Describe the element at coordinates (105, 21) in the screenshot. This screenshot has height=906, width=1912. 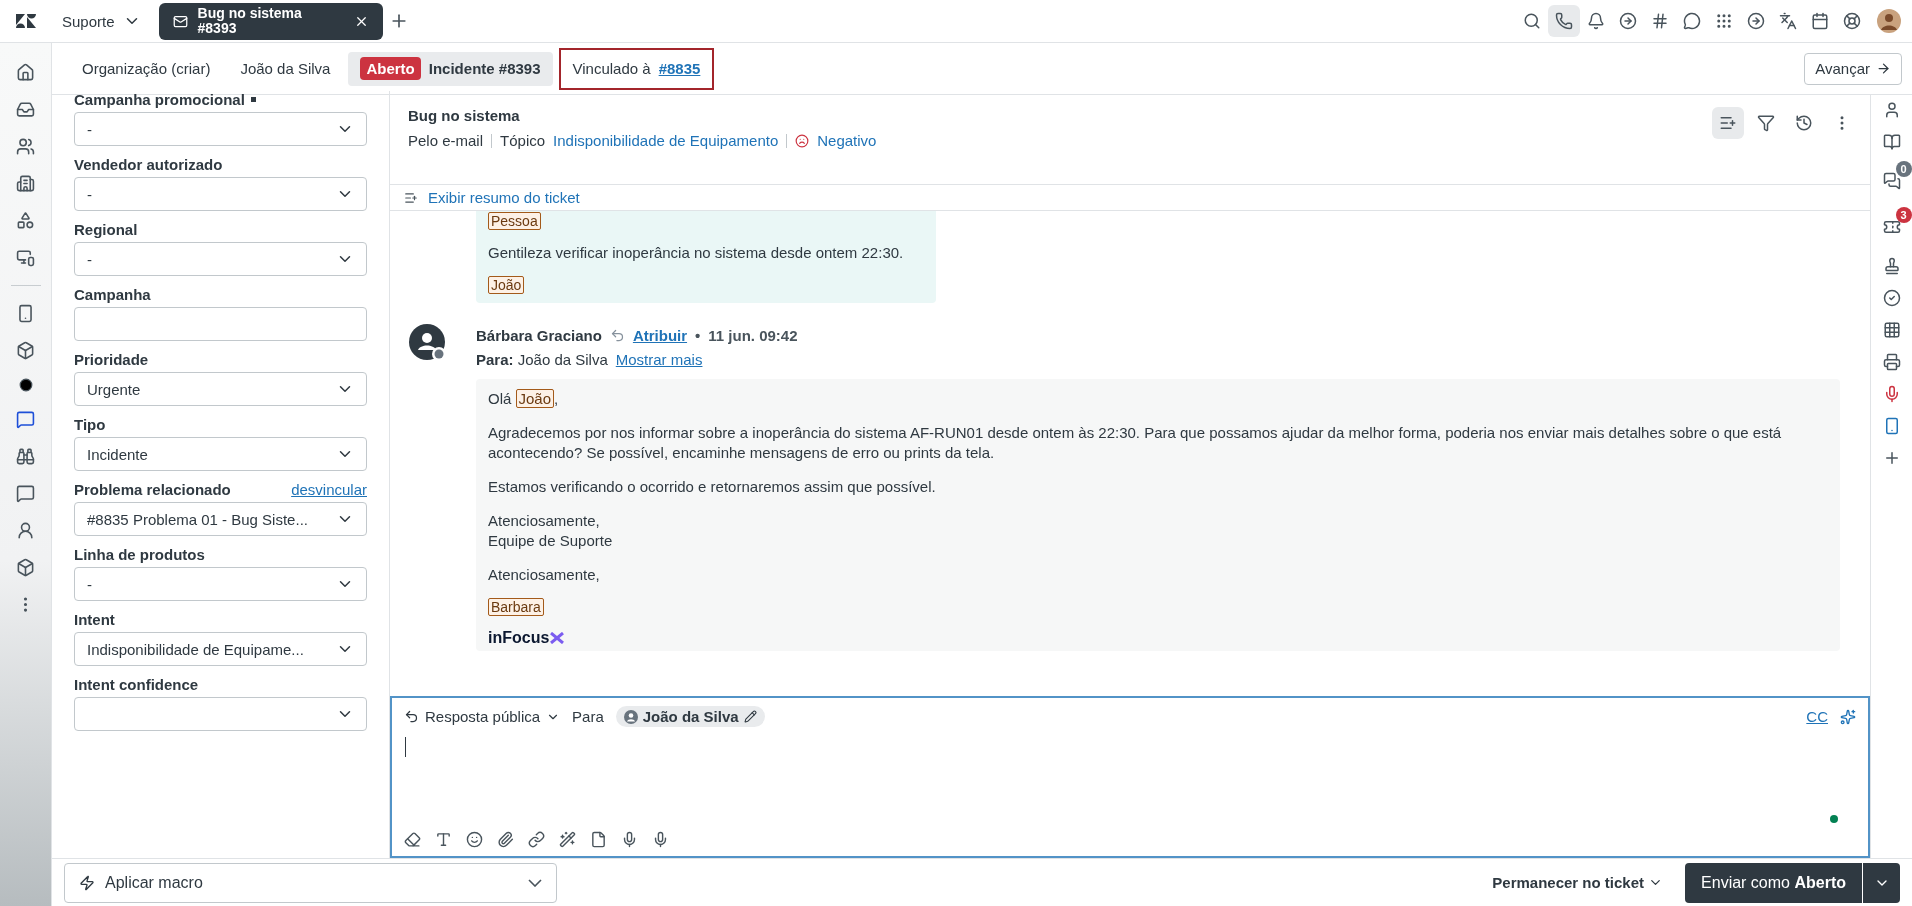
I see `workspace-menu: Suporte` at that location.